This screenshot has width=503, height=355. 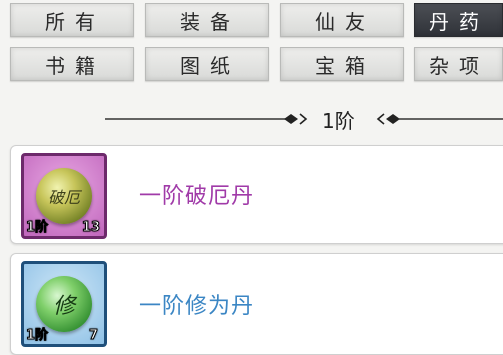 I want to click on divider-ornament, so click(x=304, y=119).